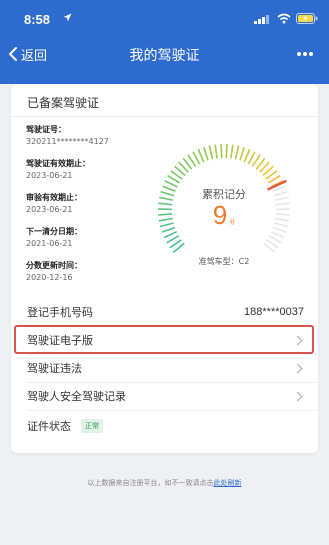 The image size is (329, 545). Describe the element at coordinates (307, 18) in the screenshot. I see `battery-charging-icon` at that location.